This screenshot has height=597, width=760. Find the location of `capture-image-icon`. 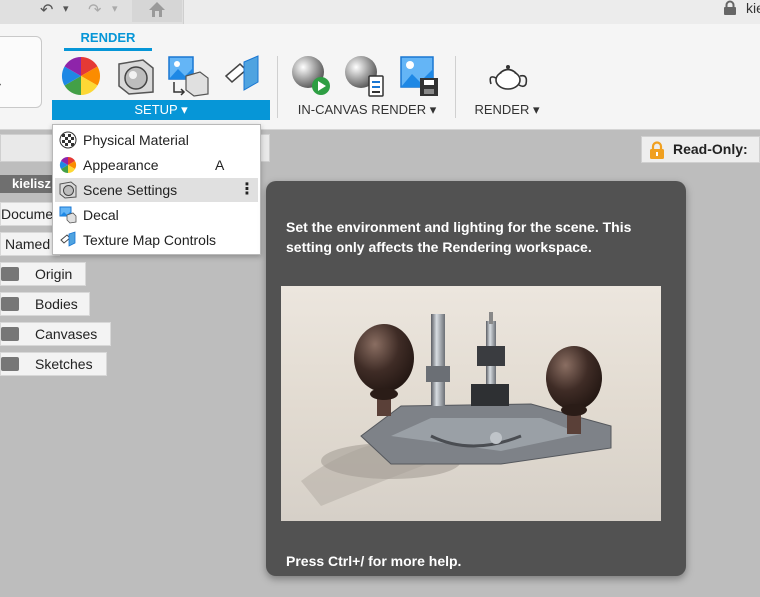

capture-image-icon is located at coordinates (419, 76).